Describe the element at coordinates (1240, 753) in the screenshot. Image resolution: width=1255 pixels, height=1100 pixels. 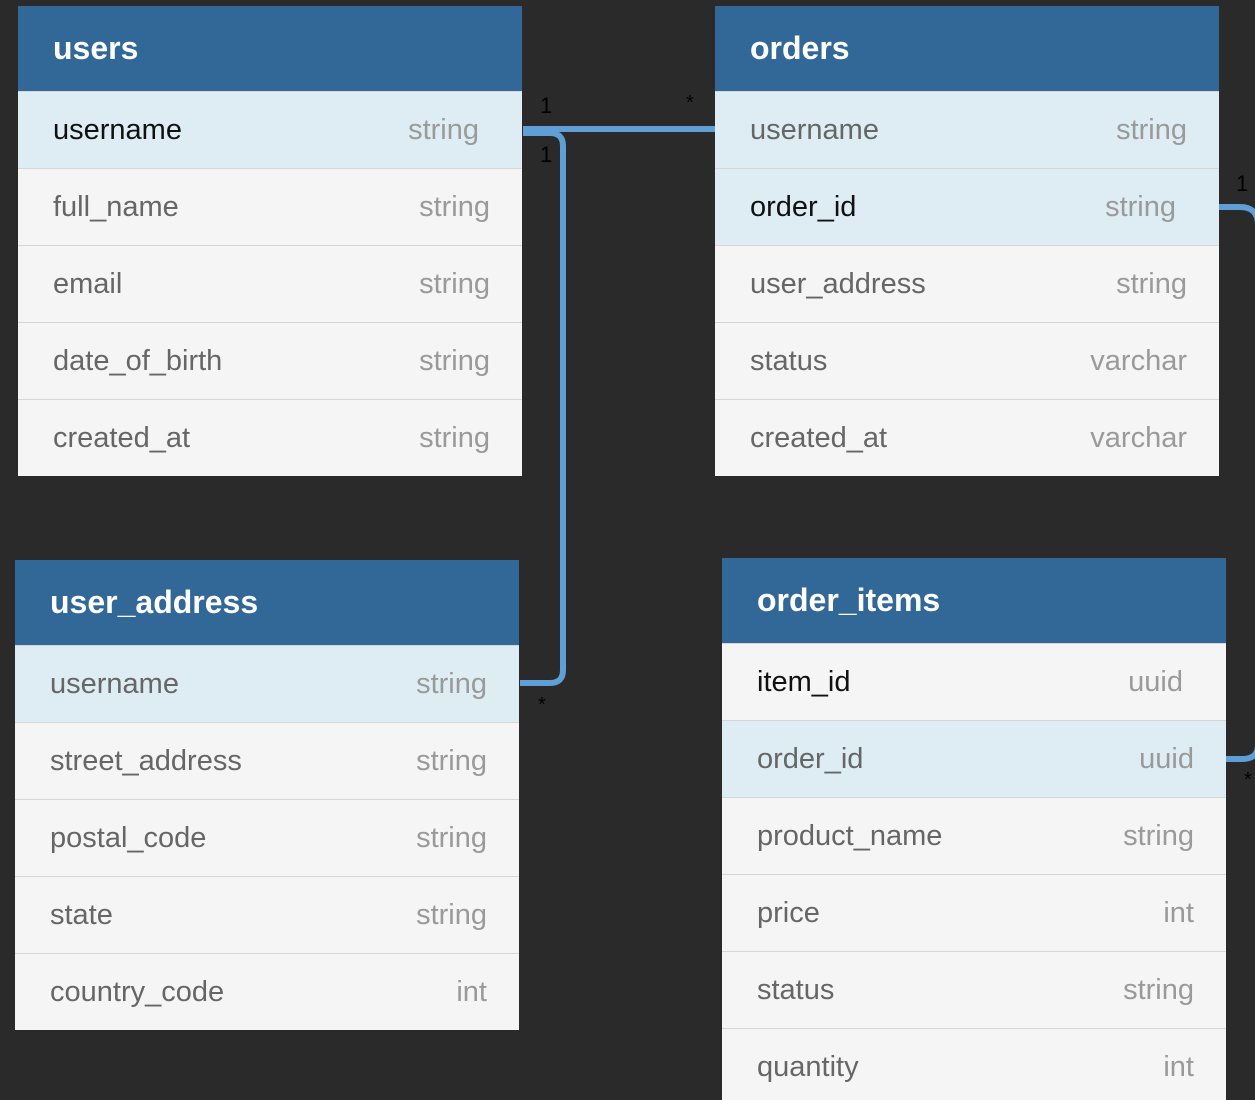
I see `connector-order-items-end` at that location.